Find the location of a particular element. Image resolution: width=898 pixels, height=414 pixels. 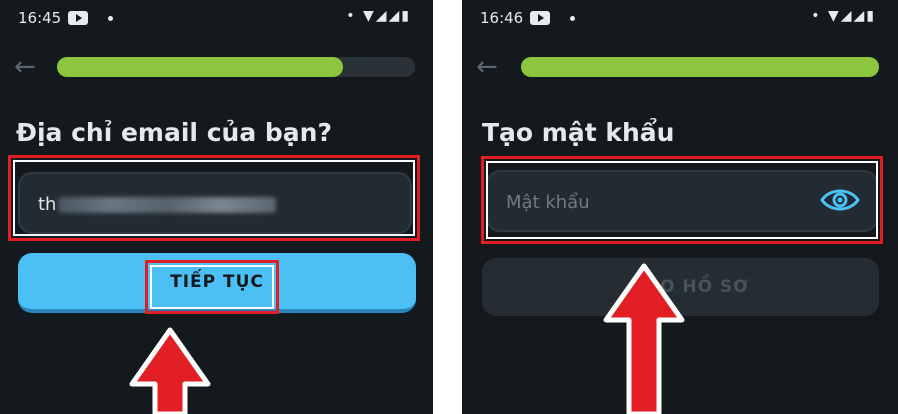

page-title: Địa chỉ email của bạn? is located at coordinates (174, 132).